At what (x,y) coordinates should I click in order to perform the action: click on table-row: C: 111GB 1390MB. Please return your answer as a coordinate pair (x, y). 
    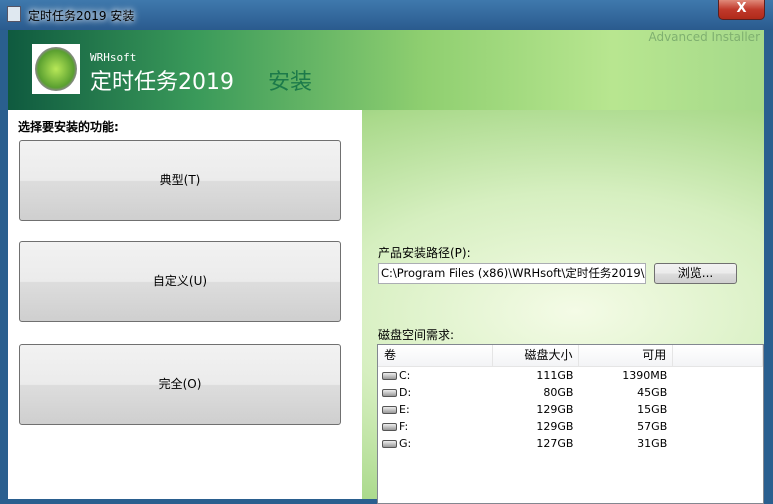
    Looking at the image, I should click on (570, 375).